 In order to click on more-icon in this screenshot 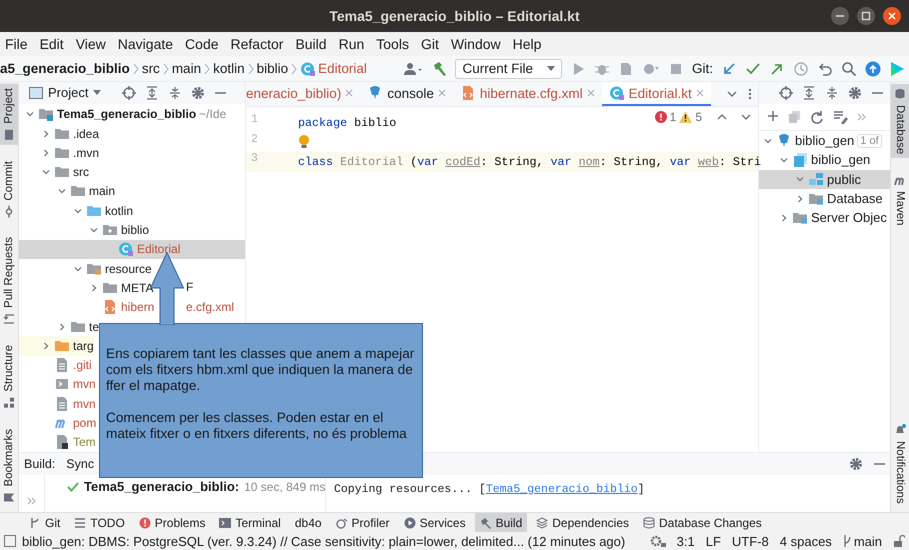, I will do `click(750, 94)`.